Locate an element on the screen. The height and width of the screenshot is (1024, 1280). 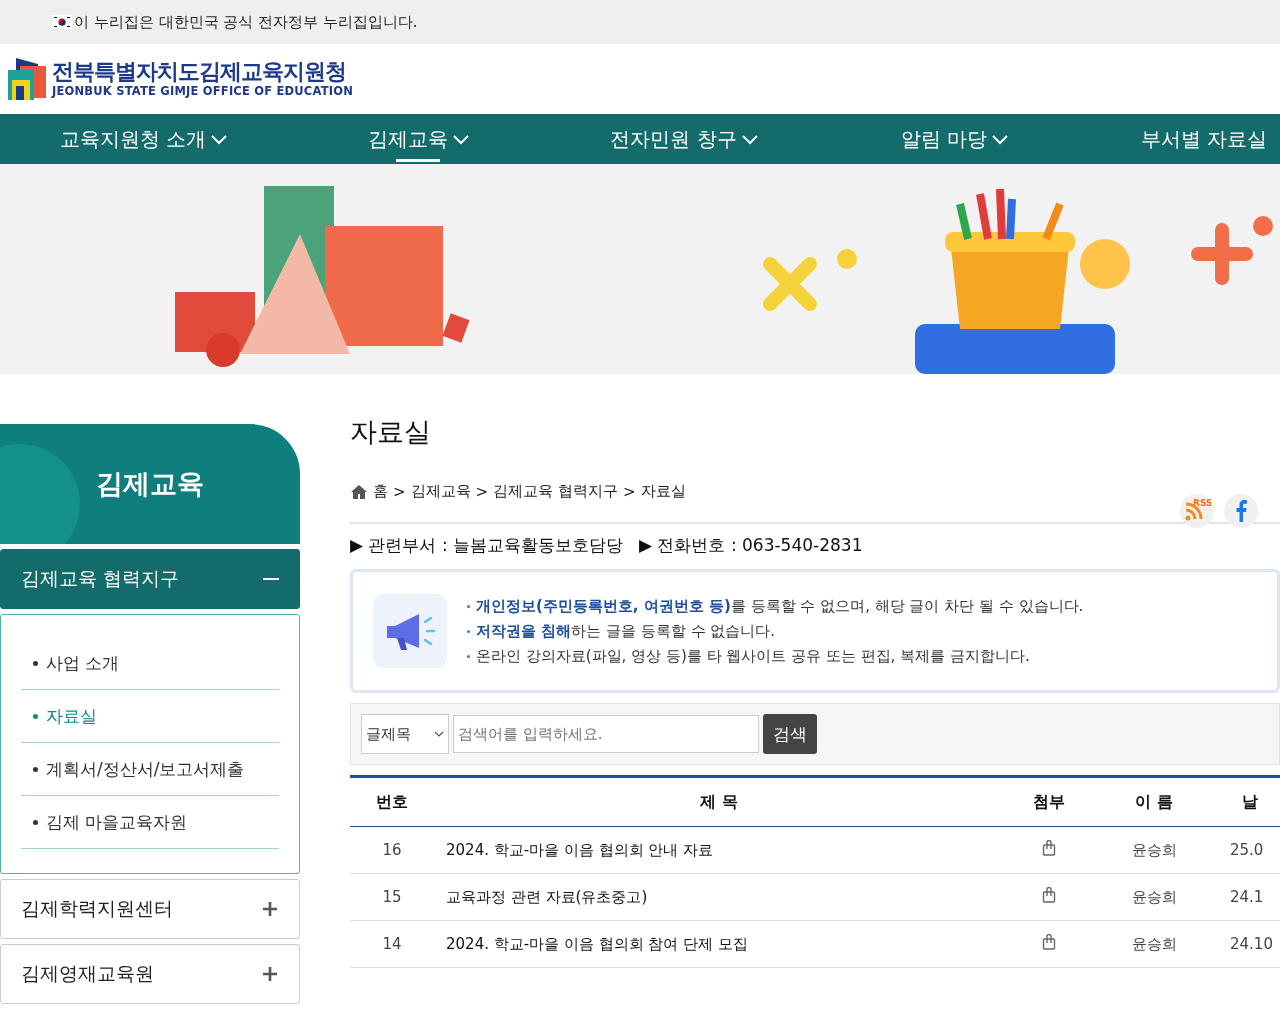
column-header: 첨부 is located at coordinates (1049, 801).